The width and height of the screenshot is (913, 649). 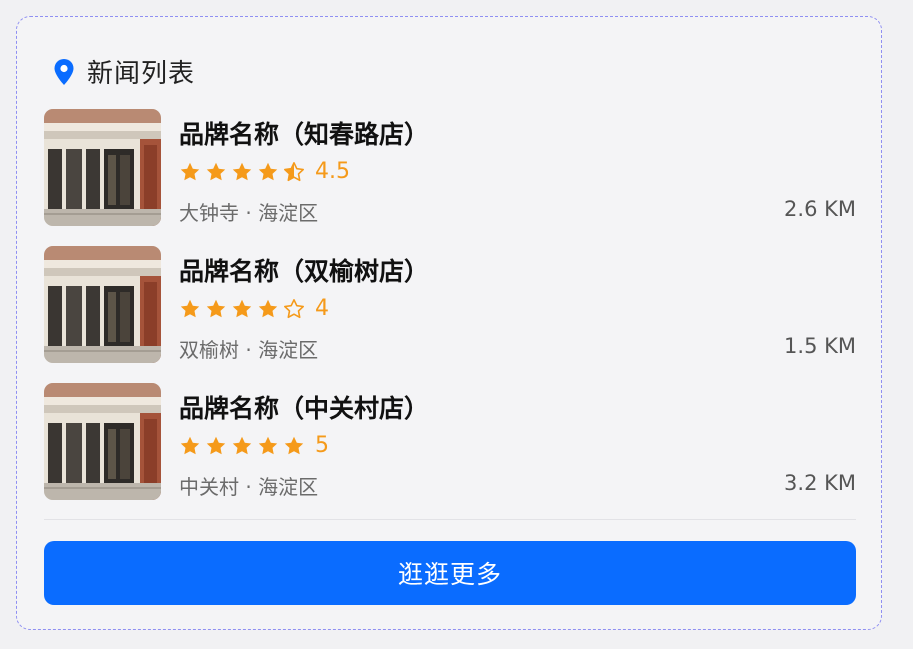 I want to click on explore-more-button: 逛逛更多, so click(x=450, y=573).